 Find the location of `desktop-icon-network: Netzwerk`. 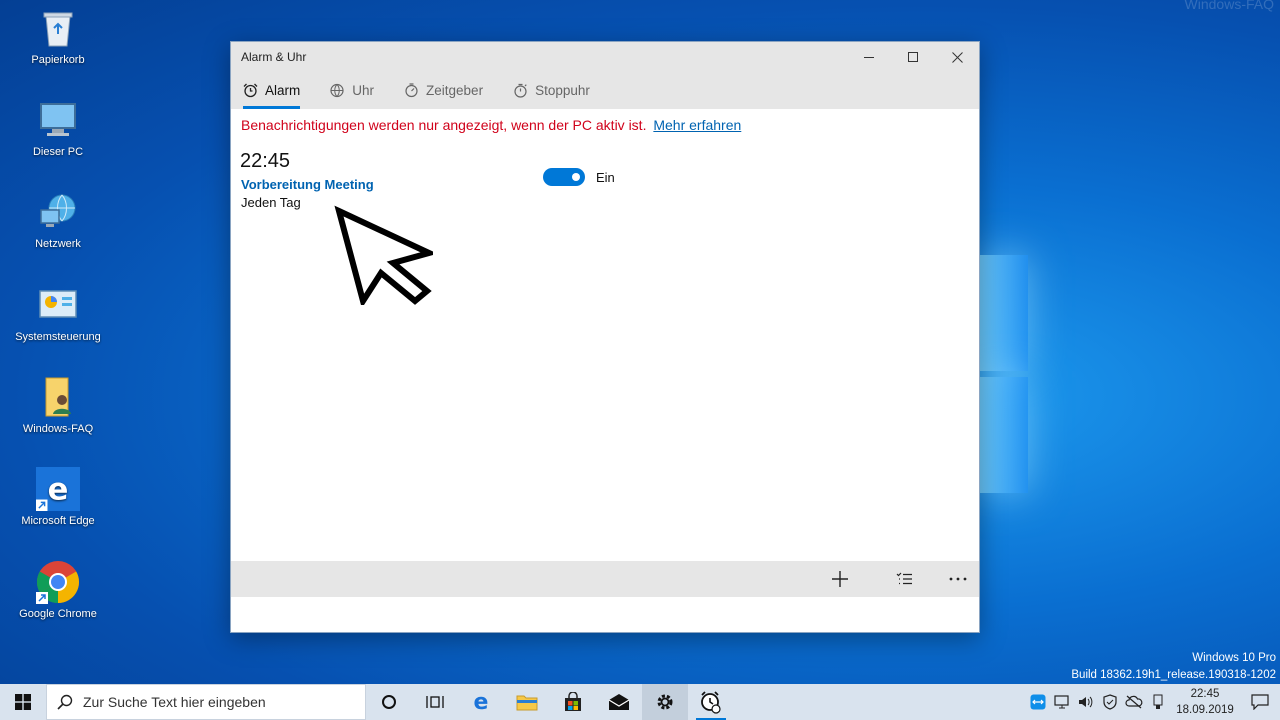

desktop-icon-network: Netzwerk is located at coordinates (58, 220).